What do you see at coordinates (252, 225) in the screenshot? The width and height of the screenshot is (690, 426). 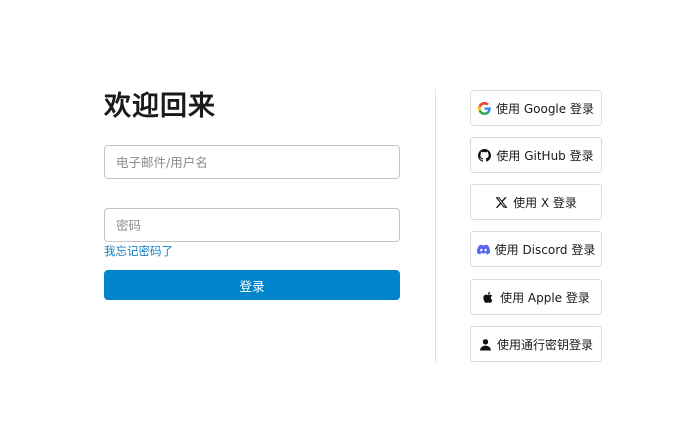 I see `password-input` at bounding box center [252, 225].